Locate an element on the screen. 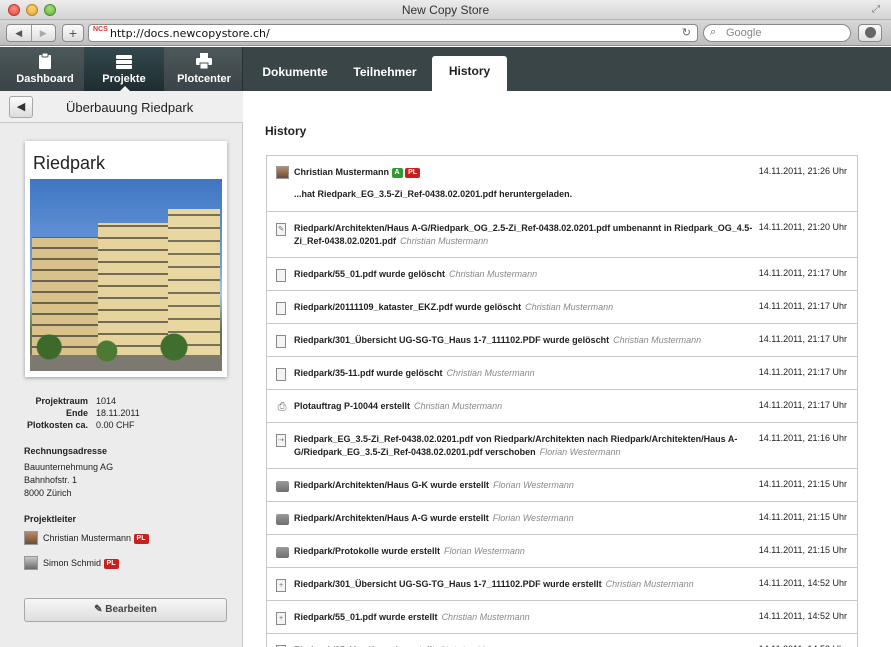 The height and width of the screenshot is (647, 891). folder-add-icon is located at coordinates (282, 519).